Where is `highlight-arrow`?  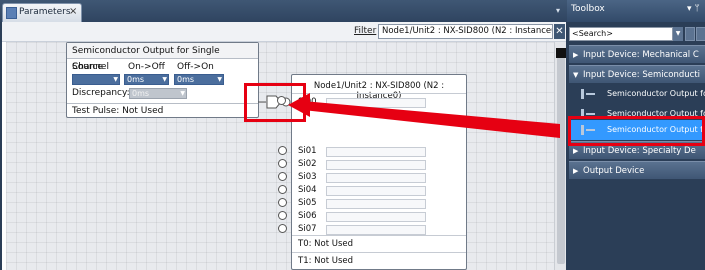 highlight-arrow is located at coordinates (424, 115).